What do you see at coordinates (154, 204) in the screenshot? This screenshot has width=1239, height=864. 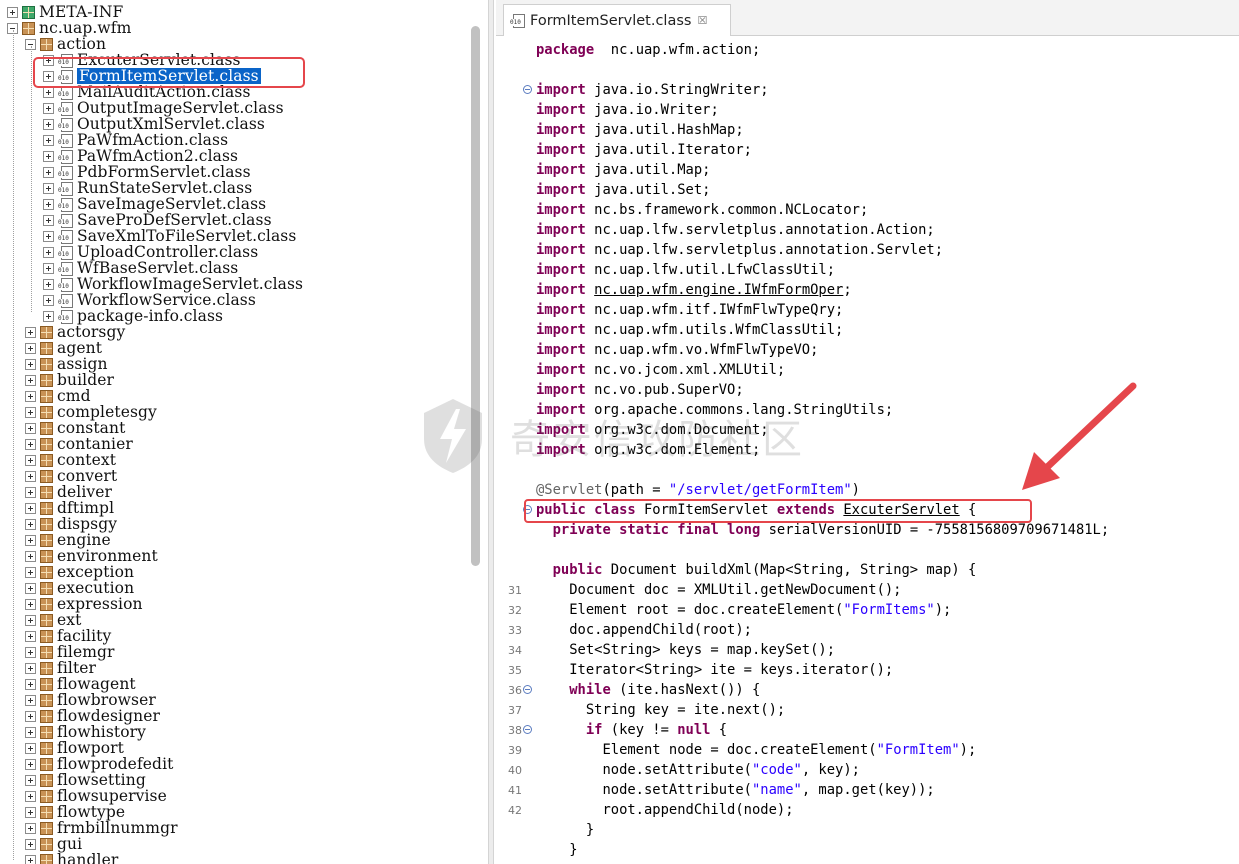 I see `tree-item: SaveImageServlet.class` at bounding box center [154, 204].